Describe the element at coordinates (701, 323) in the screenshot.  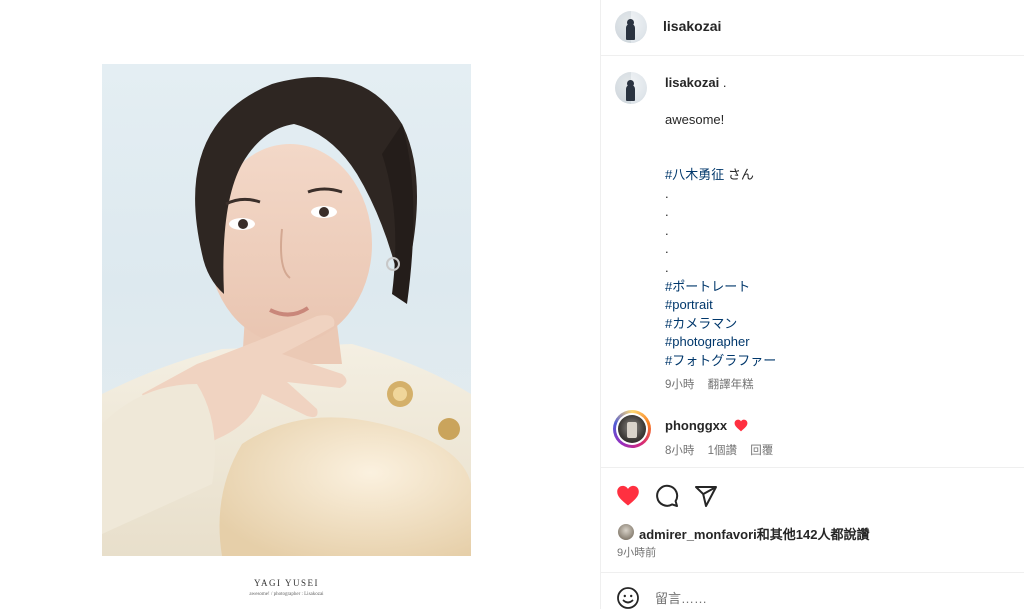
I see `hashtag-link: #カメラマン` at that location.